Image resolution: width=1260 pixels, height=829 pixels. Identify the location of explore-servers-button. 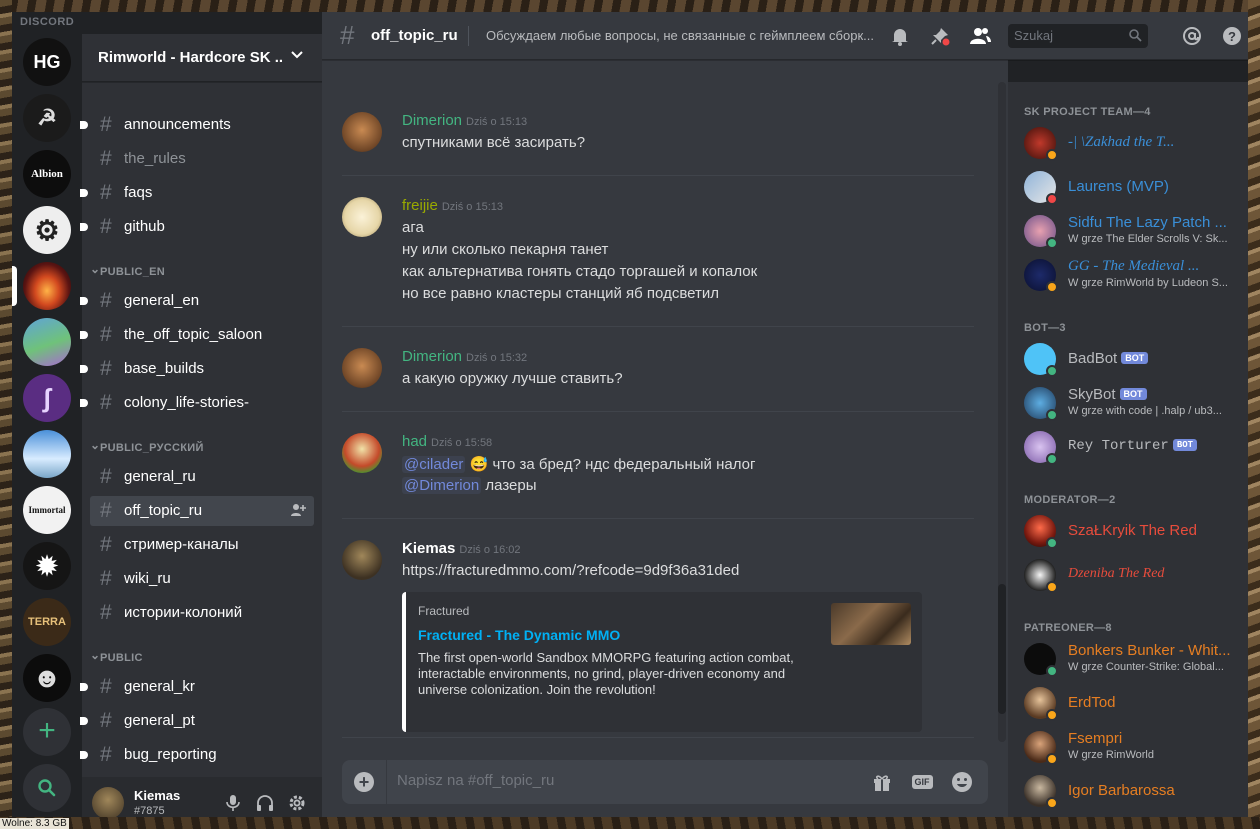
(47, 788).